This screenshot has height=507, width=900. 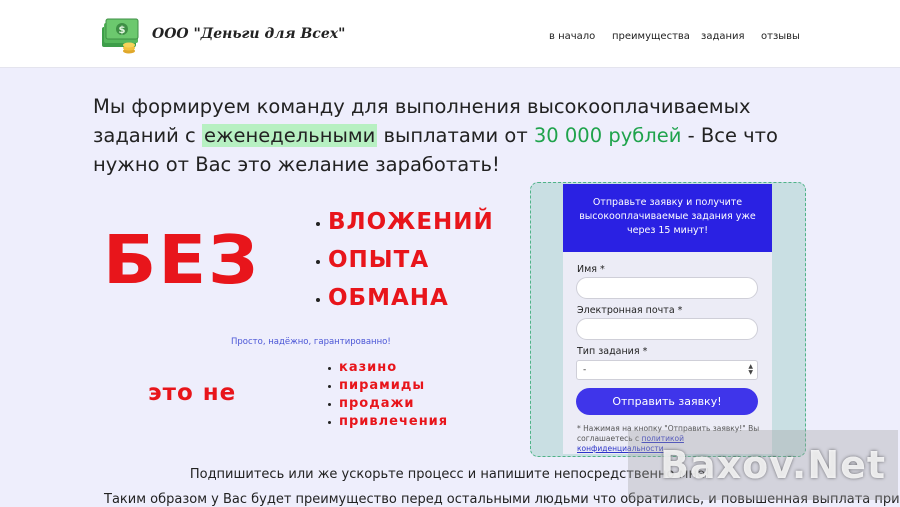 I want to click on bez-list: ВЛОЖЕНИЙ ОПЫТА ОБМАНА, so click(x=405, y=260).